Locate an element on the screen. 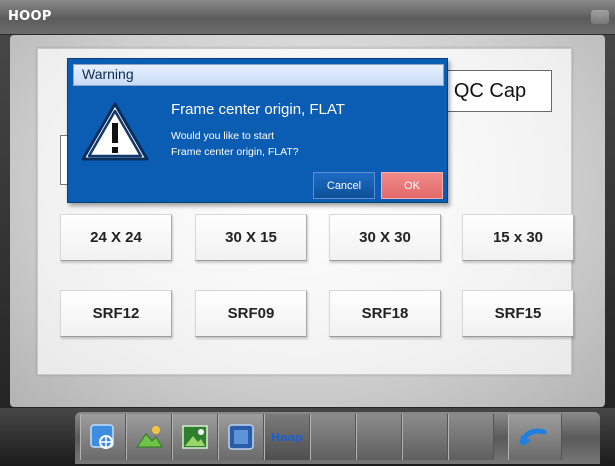  dialog-message-line1: Would you like to start is located at coordinates (223, 136).